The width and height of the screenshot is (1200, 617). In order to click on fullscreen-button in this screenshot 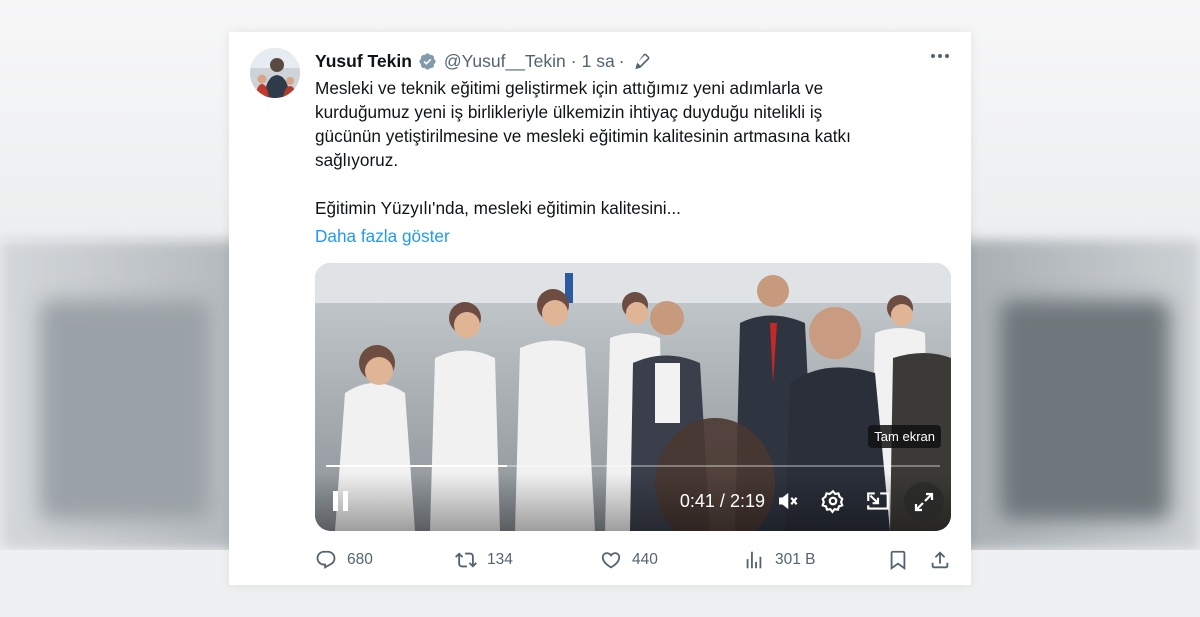, I will do `click(924, 502)`.